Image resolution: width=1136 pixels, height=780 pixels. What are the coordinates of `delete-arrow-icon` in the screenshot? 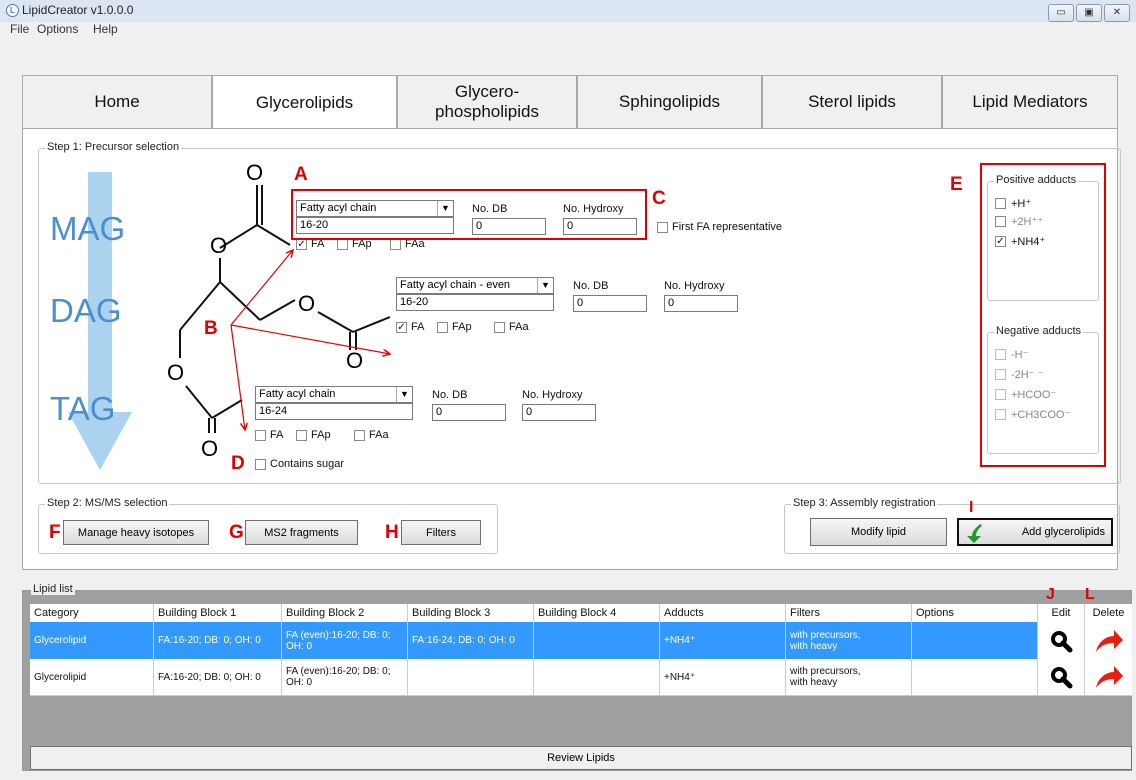 It's located at (1109, 677).